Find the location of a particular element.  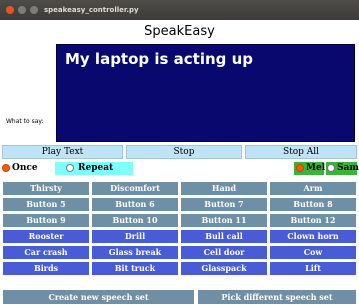

speech-button: Clown horn is located at coordinates (313, 236).